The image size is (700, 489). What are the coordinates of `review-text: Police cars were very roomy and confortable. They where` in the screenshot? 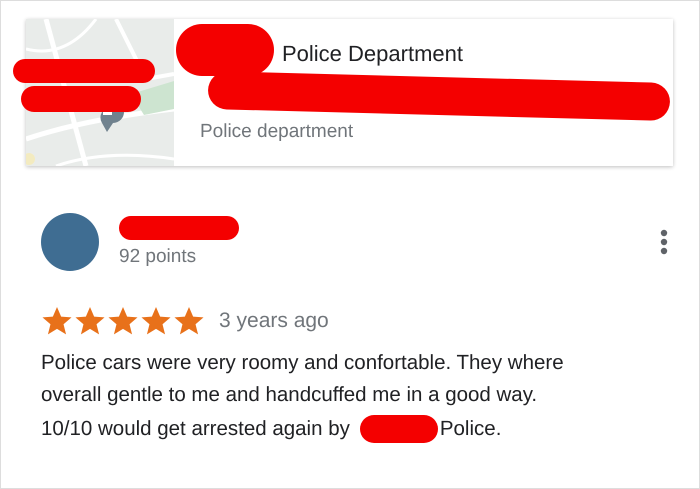 It's located at (303, 363).